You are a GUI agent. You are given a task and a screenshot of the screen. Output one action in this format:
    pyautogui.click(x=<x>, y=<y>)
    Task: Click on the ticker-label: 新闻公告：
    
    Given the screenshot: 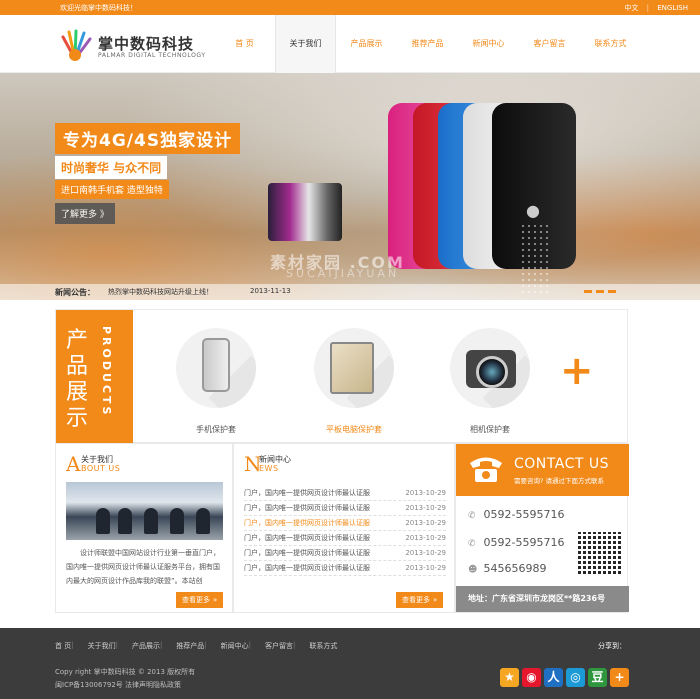 What is the action you would take?
    pyautogui.click(x=75, y=292)
    